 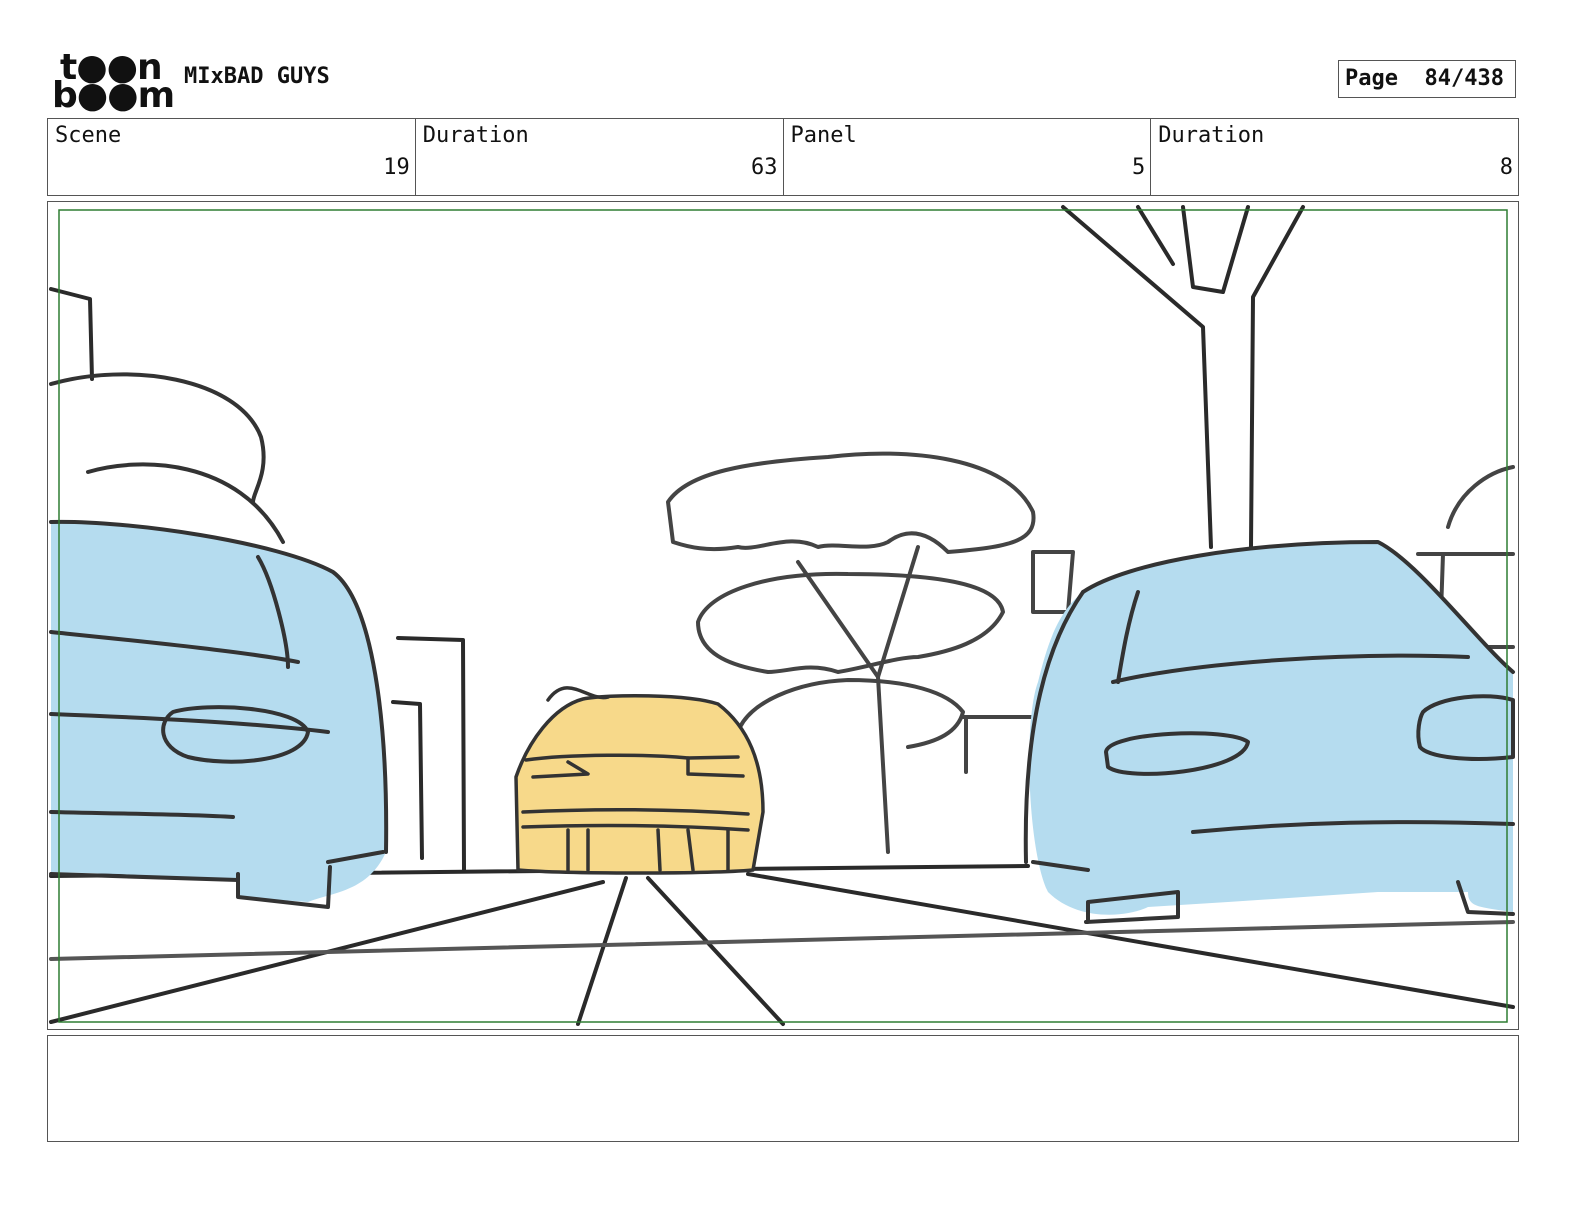 What do you see at coordinates (219, 711) in the screenshot?
I see `left-car-fill` at bounding box center [219, 711].